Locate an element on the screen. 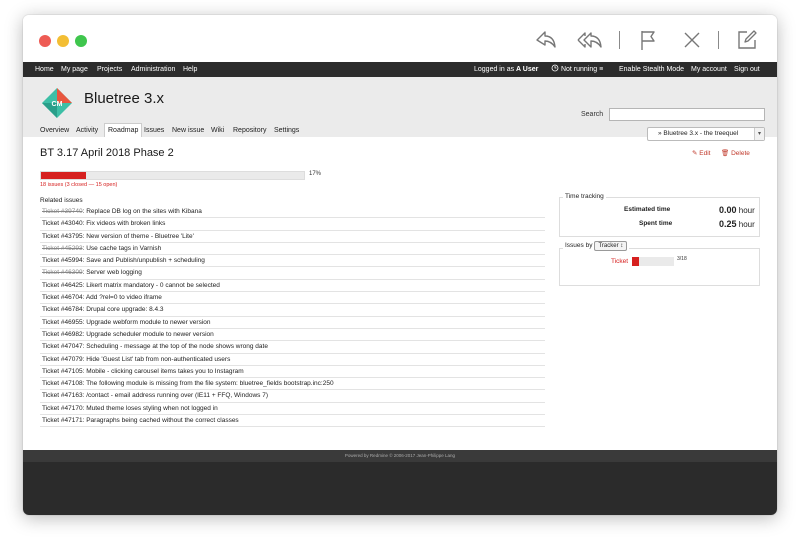  close-icon is located at coordinates (692, 40).